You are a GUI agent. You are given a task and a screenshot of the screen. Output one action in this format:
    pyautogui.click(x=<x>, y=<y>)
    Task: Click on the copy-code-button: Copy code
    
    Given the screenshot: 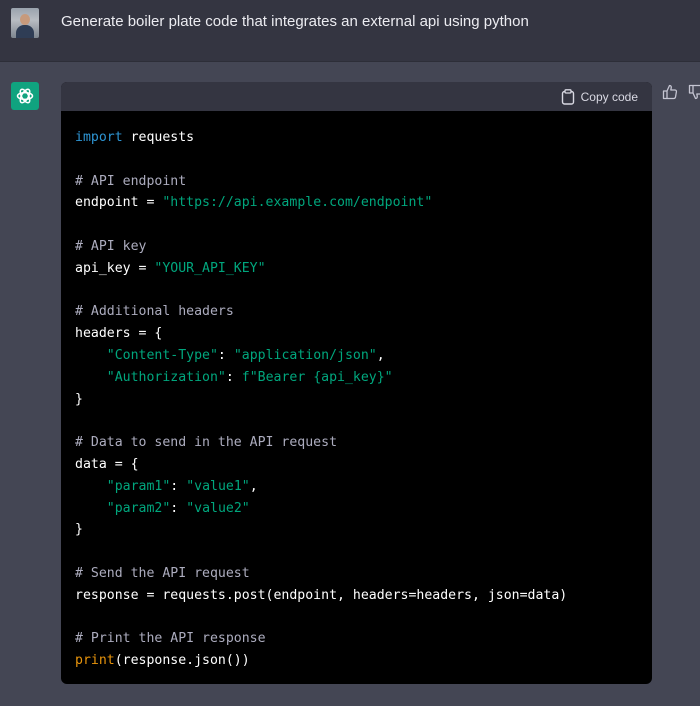 What is the action you would take?
    pyautogui.click(x=599, y=97)
    